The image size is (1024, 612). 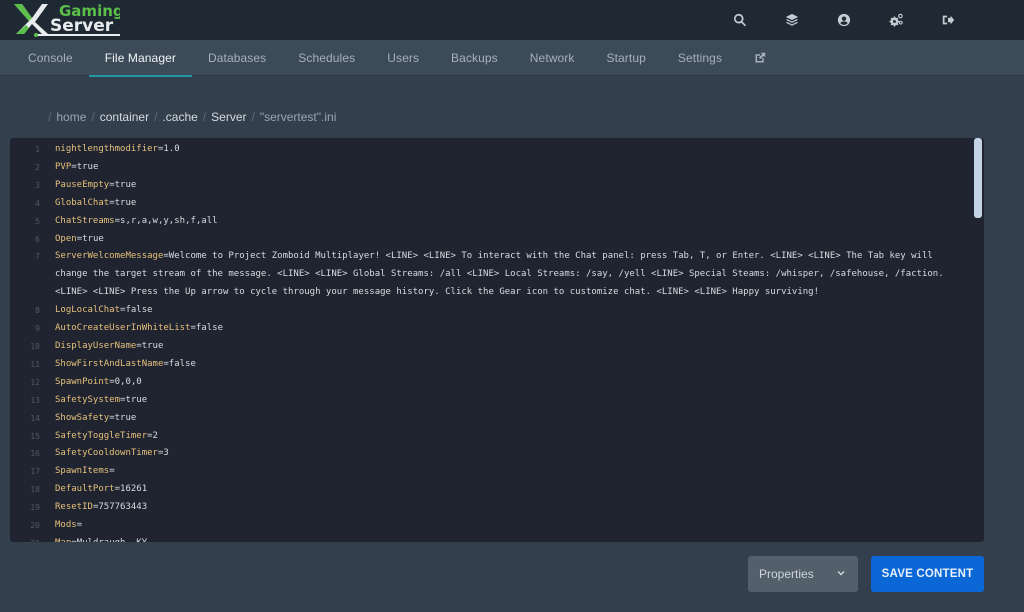 I want to click on user-circle-icon, so click(x=844, y=20).